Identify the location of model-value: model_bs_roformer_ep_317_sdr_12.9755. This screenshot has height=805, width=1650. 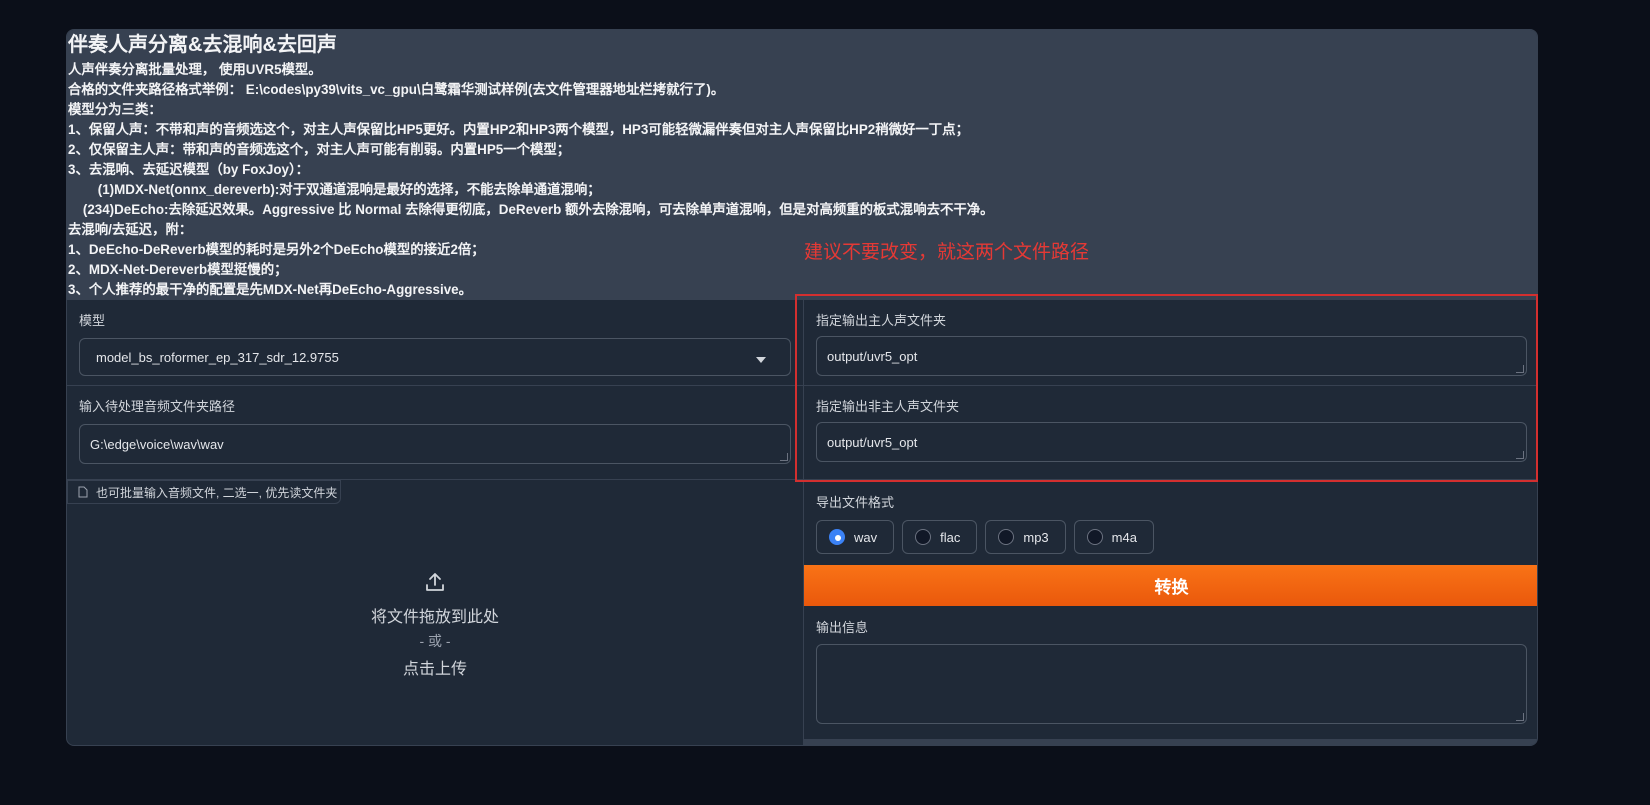
(217, 357).